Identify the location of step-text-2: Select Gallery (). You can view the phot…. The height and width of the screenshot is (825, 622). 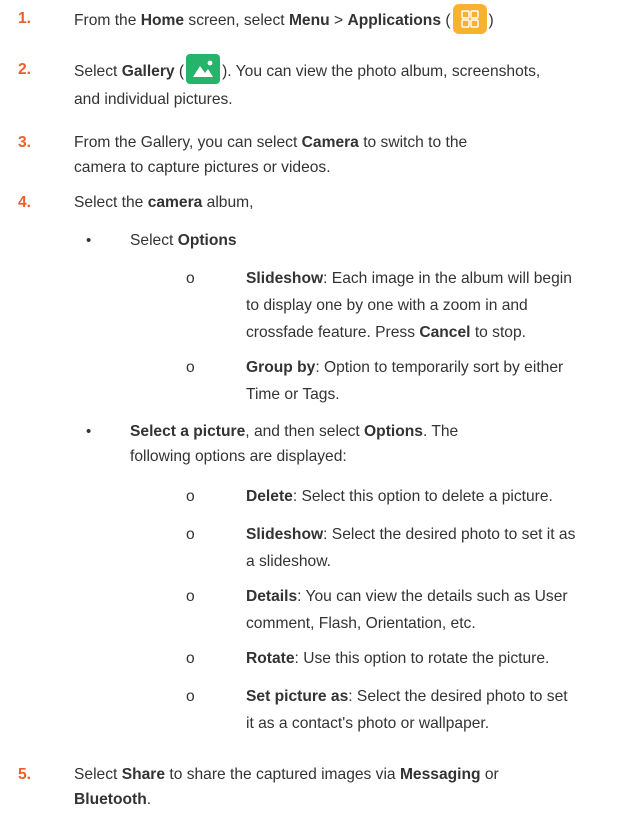
(344, 83).